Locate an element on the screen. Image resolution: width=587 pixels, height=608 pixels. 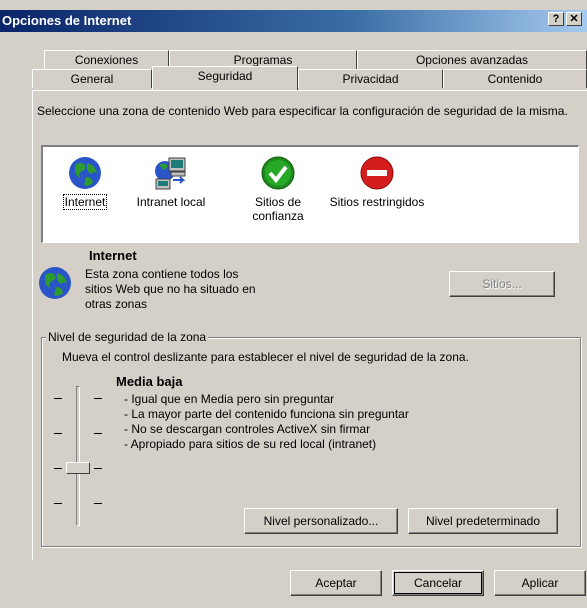
window-title: Opciones de Internet is located at coordinates (67, 20).